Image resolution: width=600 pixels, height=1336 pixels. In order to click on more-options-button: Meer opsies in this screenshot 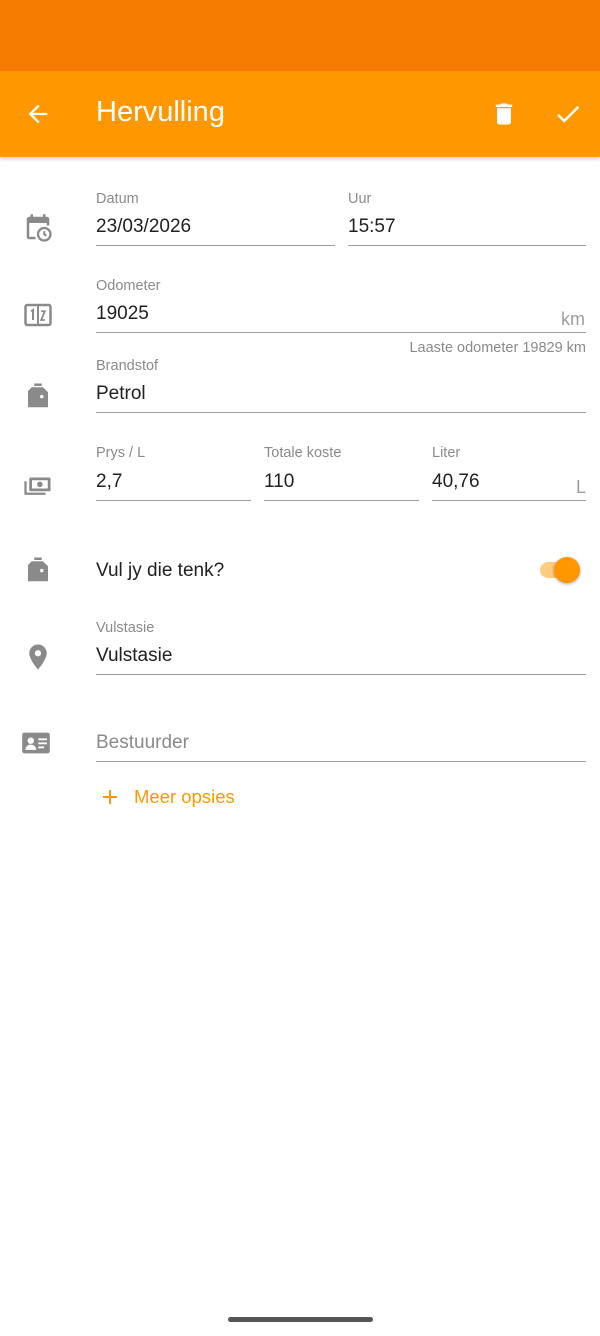, I will do `click(165, 797)`.